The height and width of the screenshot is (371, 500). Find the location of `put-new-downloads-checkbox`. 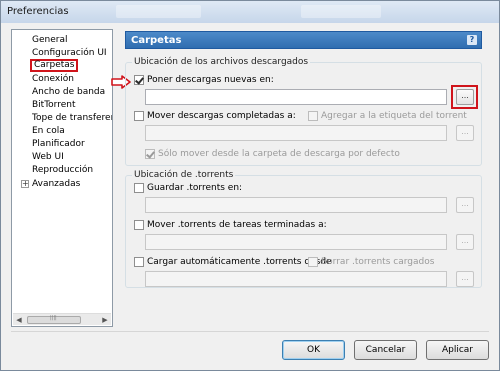

put-new-downloads-checkbox is located at coordinates (139, 80).